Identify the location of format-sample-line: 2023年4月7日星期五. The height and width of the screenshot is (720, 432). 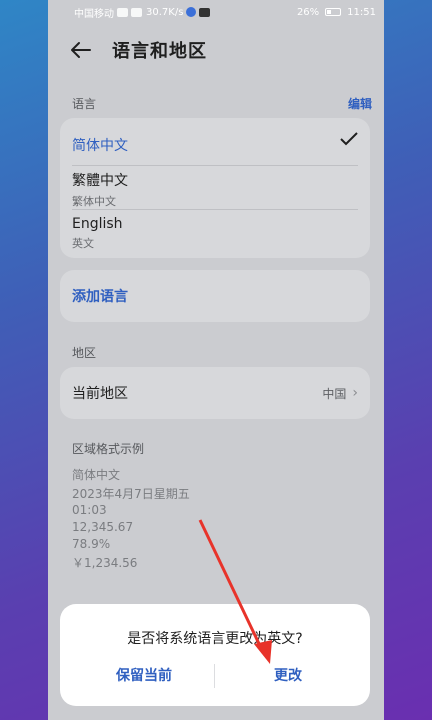
(131, 494).